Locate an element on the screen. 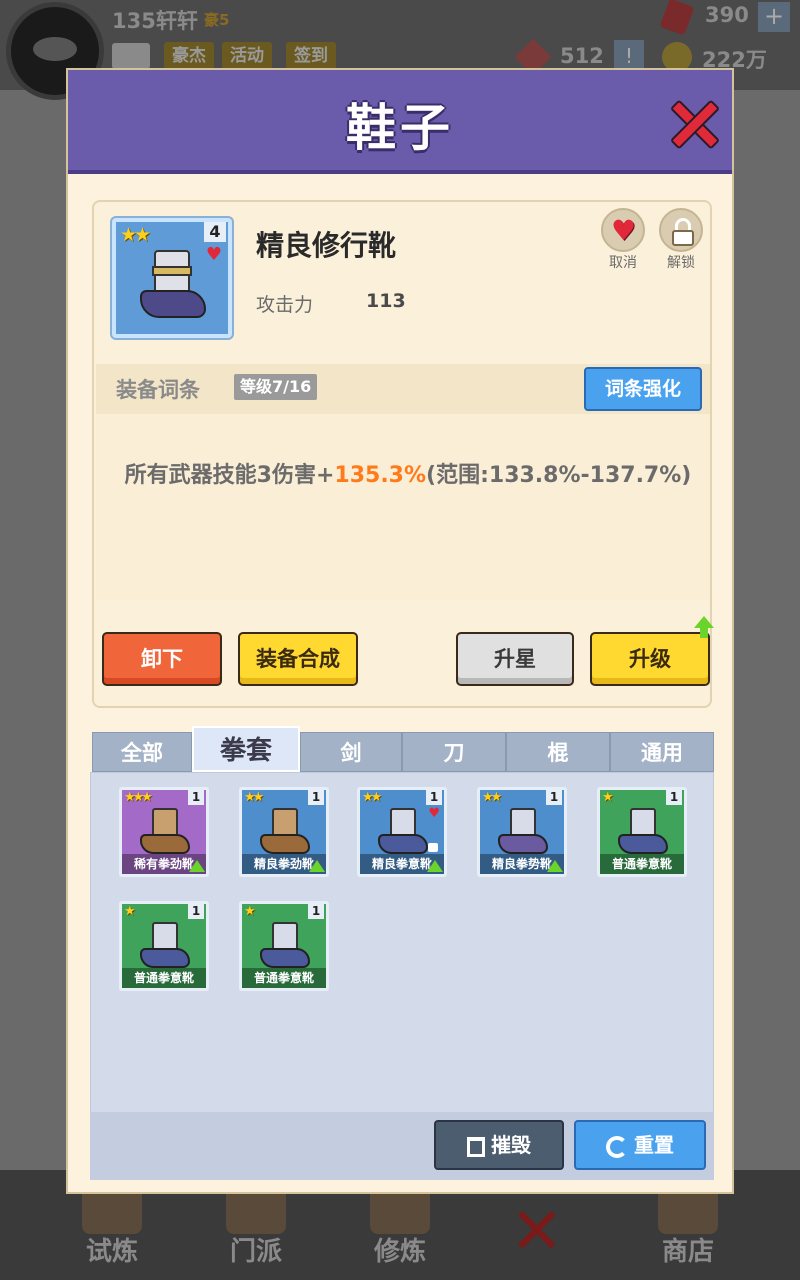 The height and width of the screenshot is (1280, 800). attribute-prefix: 所有武器技能3伤害+ is located at coordinates (229, 475).